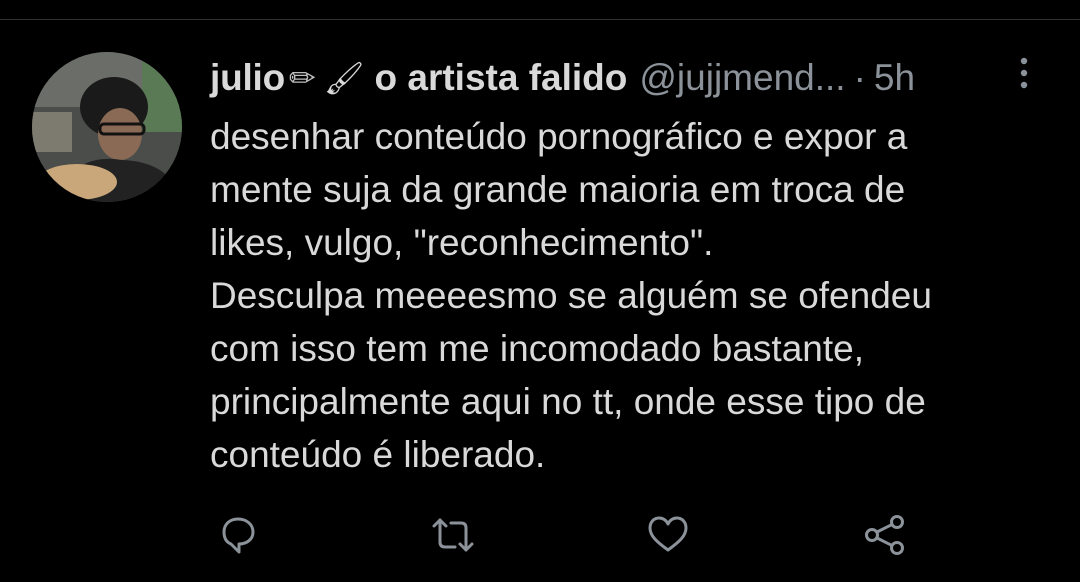 The width and height of the screenshot is (1080, 582). I want to click on tweet-text-line: likes, vulgo, "reconhecimento"., so click(462, 242).